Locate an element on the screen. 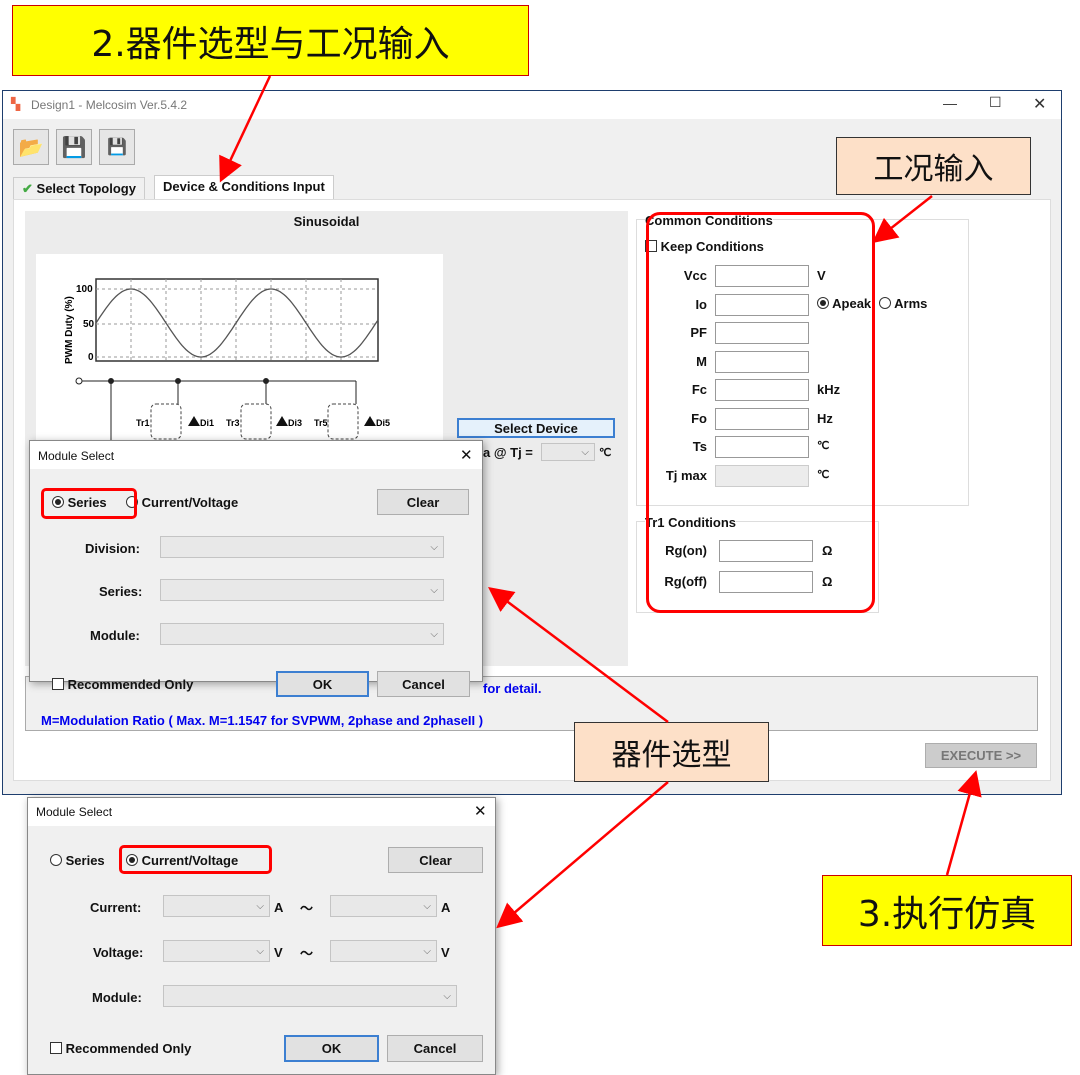 The height and width of the screenshot is (1075, 1080). window-title: Design1 - Melcosim Ver.5.4.2 is located at coordinates (109, 105).